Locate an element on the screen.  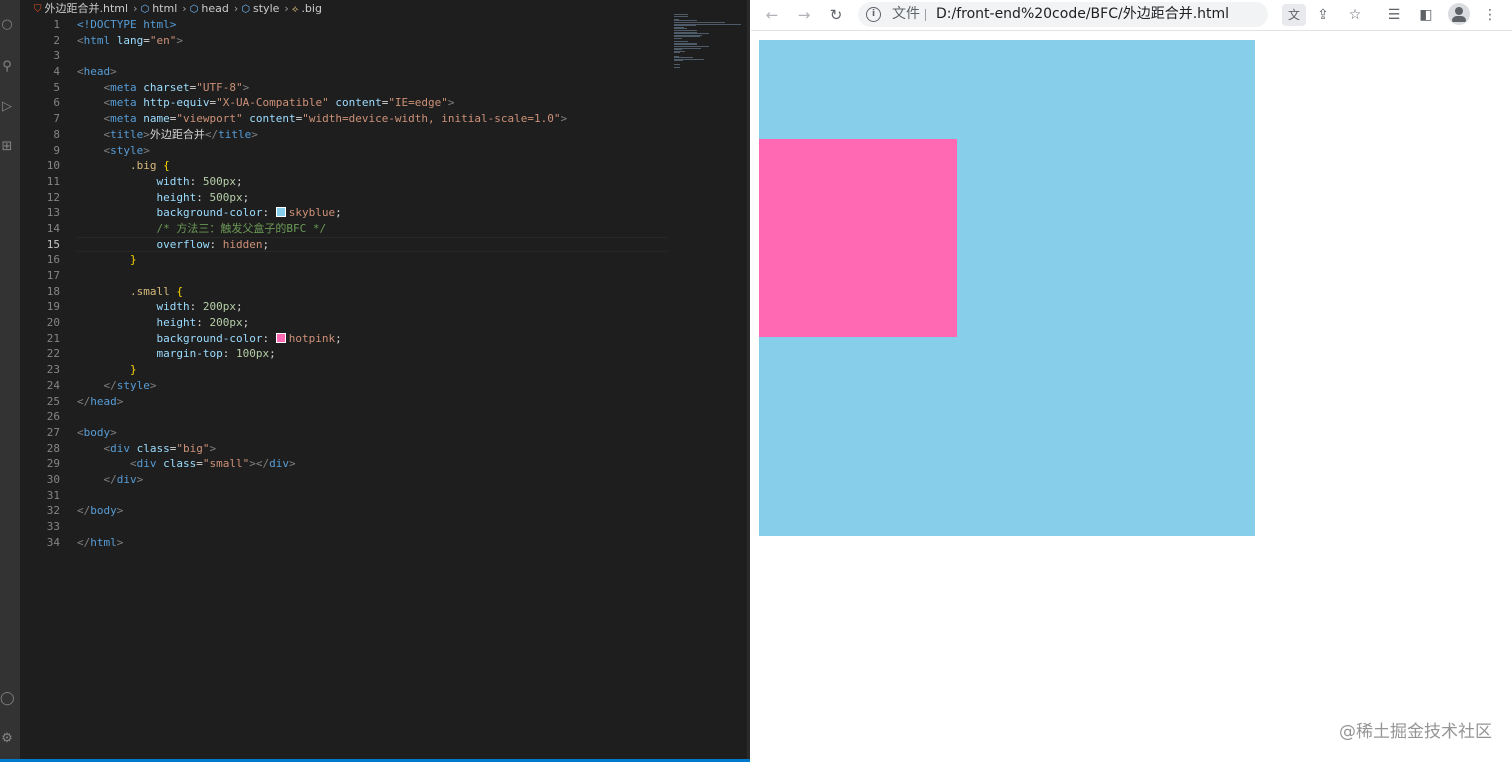
code-line: </html> is located at coordinates (372, 543).